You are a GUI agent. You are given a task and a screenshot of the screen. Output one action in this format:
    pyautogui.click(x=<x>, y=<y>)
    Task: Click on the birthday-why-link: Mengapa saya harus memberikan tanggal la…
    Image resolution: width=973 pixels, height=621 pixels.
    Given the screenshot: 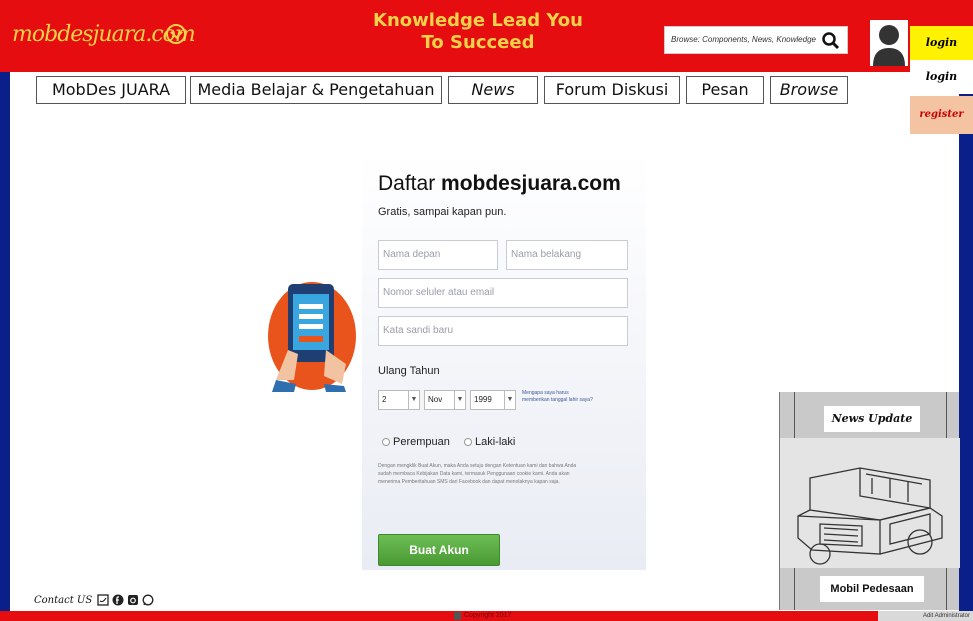 What is the action you would take?
    pyautogui.click(x=558, y=397)
    